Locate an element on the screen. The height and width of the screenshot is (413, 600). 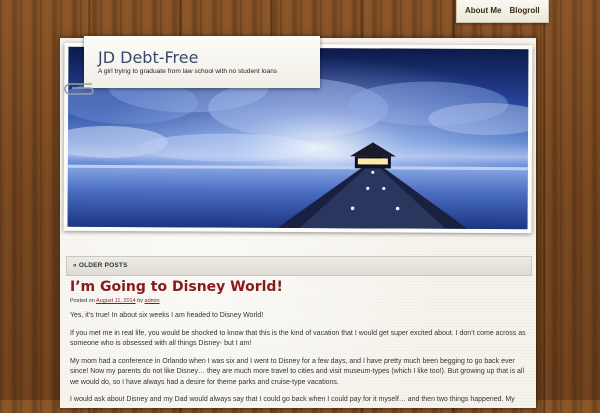
paperclip-icon is located at coordinates (79, 89).